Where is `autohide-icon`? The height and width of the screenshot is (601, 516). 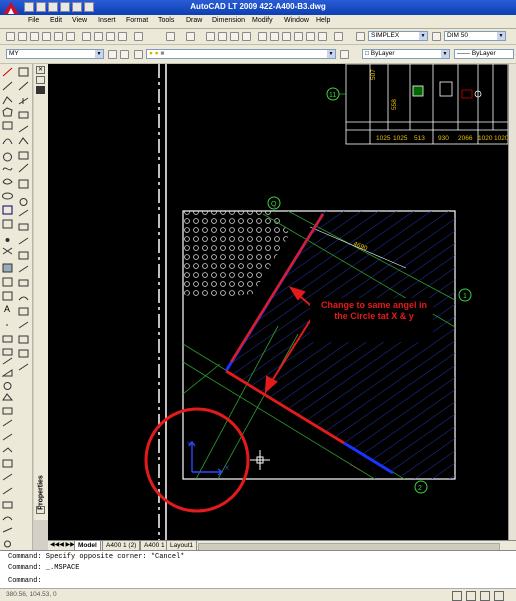 autohide-icon is located at coordinates (40, 80).